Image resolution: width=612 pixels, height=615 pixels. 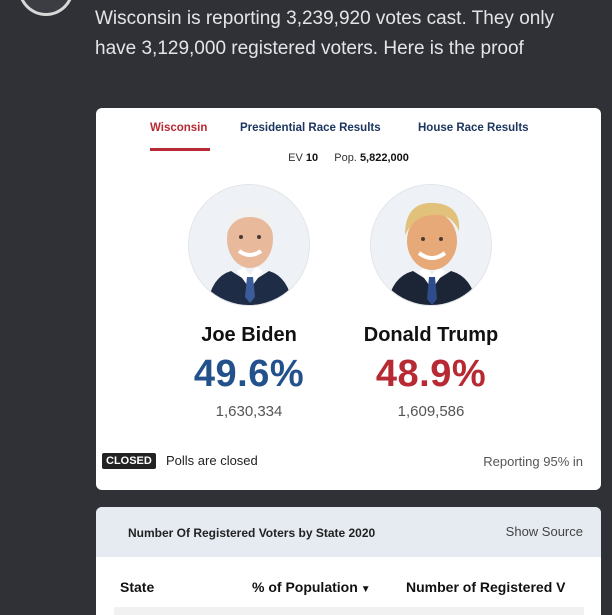 I want to click on candidate-trump: Donald Trump 48.9% 1,609,586, so click(x=431, y=302).